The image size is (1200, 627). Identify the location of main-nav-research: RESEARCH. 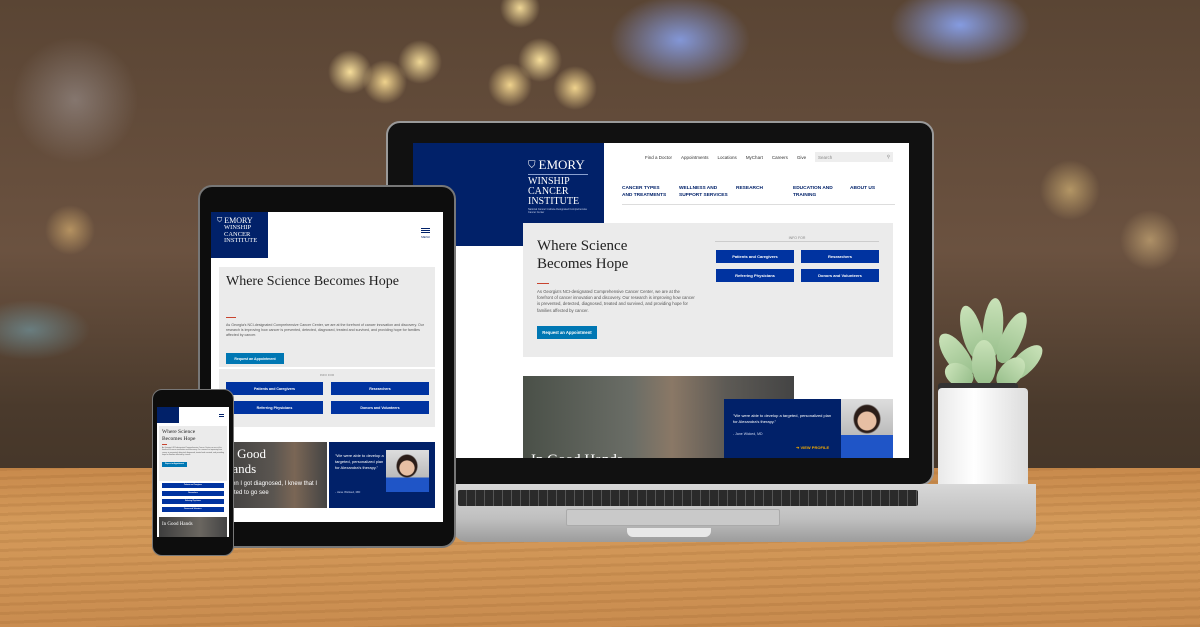
(764, 195).